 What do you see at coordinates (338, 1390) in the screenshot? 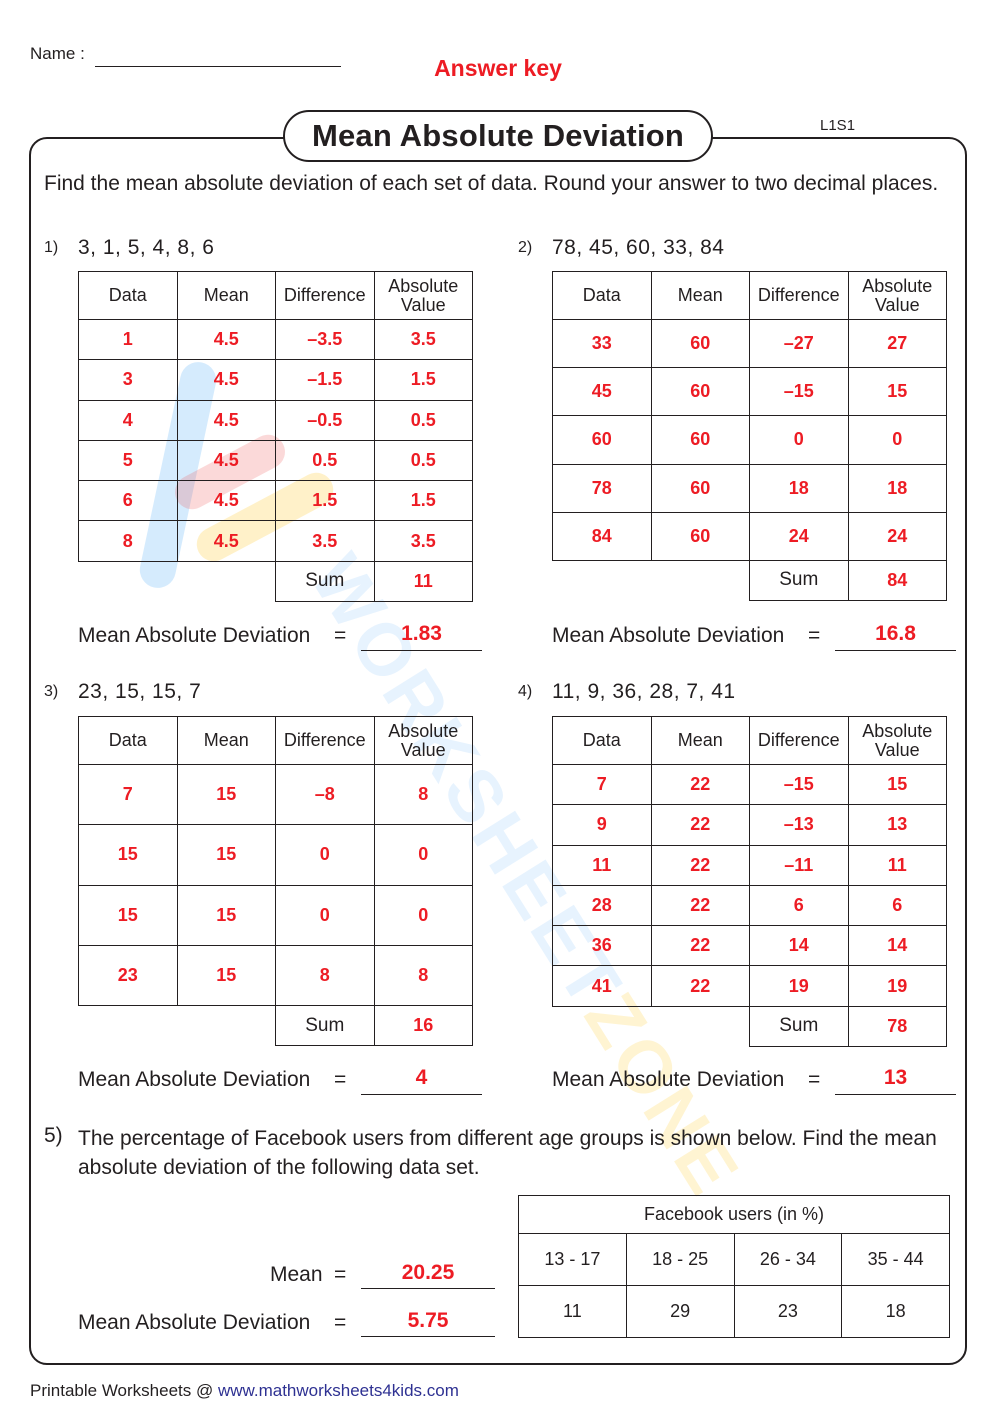
I see `footer-link: www.mathworksheets4kids.com` at bounding box center [338, 1390].